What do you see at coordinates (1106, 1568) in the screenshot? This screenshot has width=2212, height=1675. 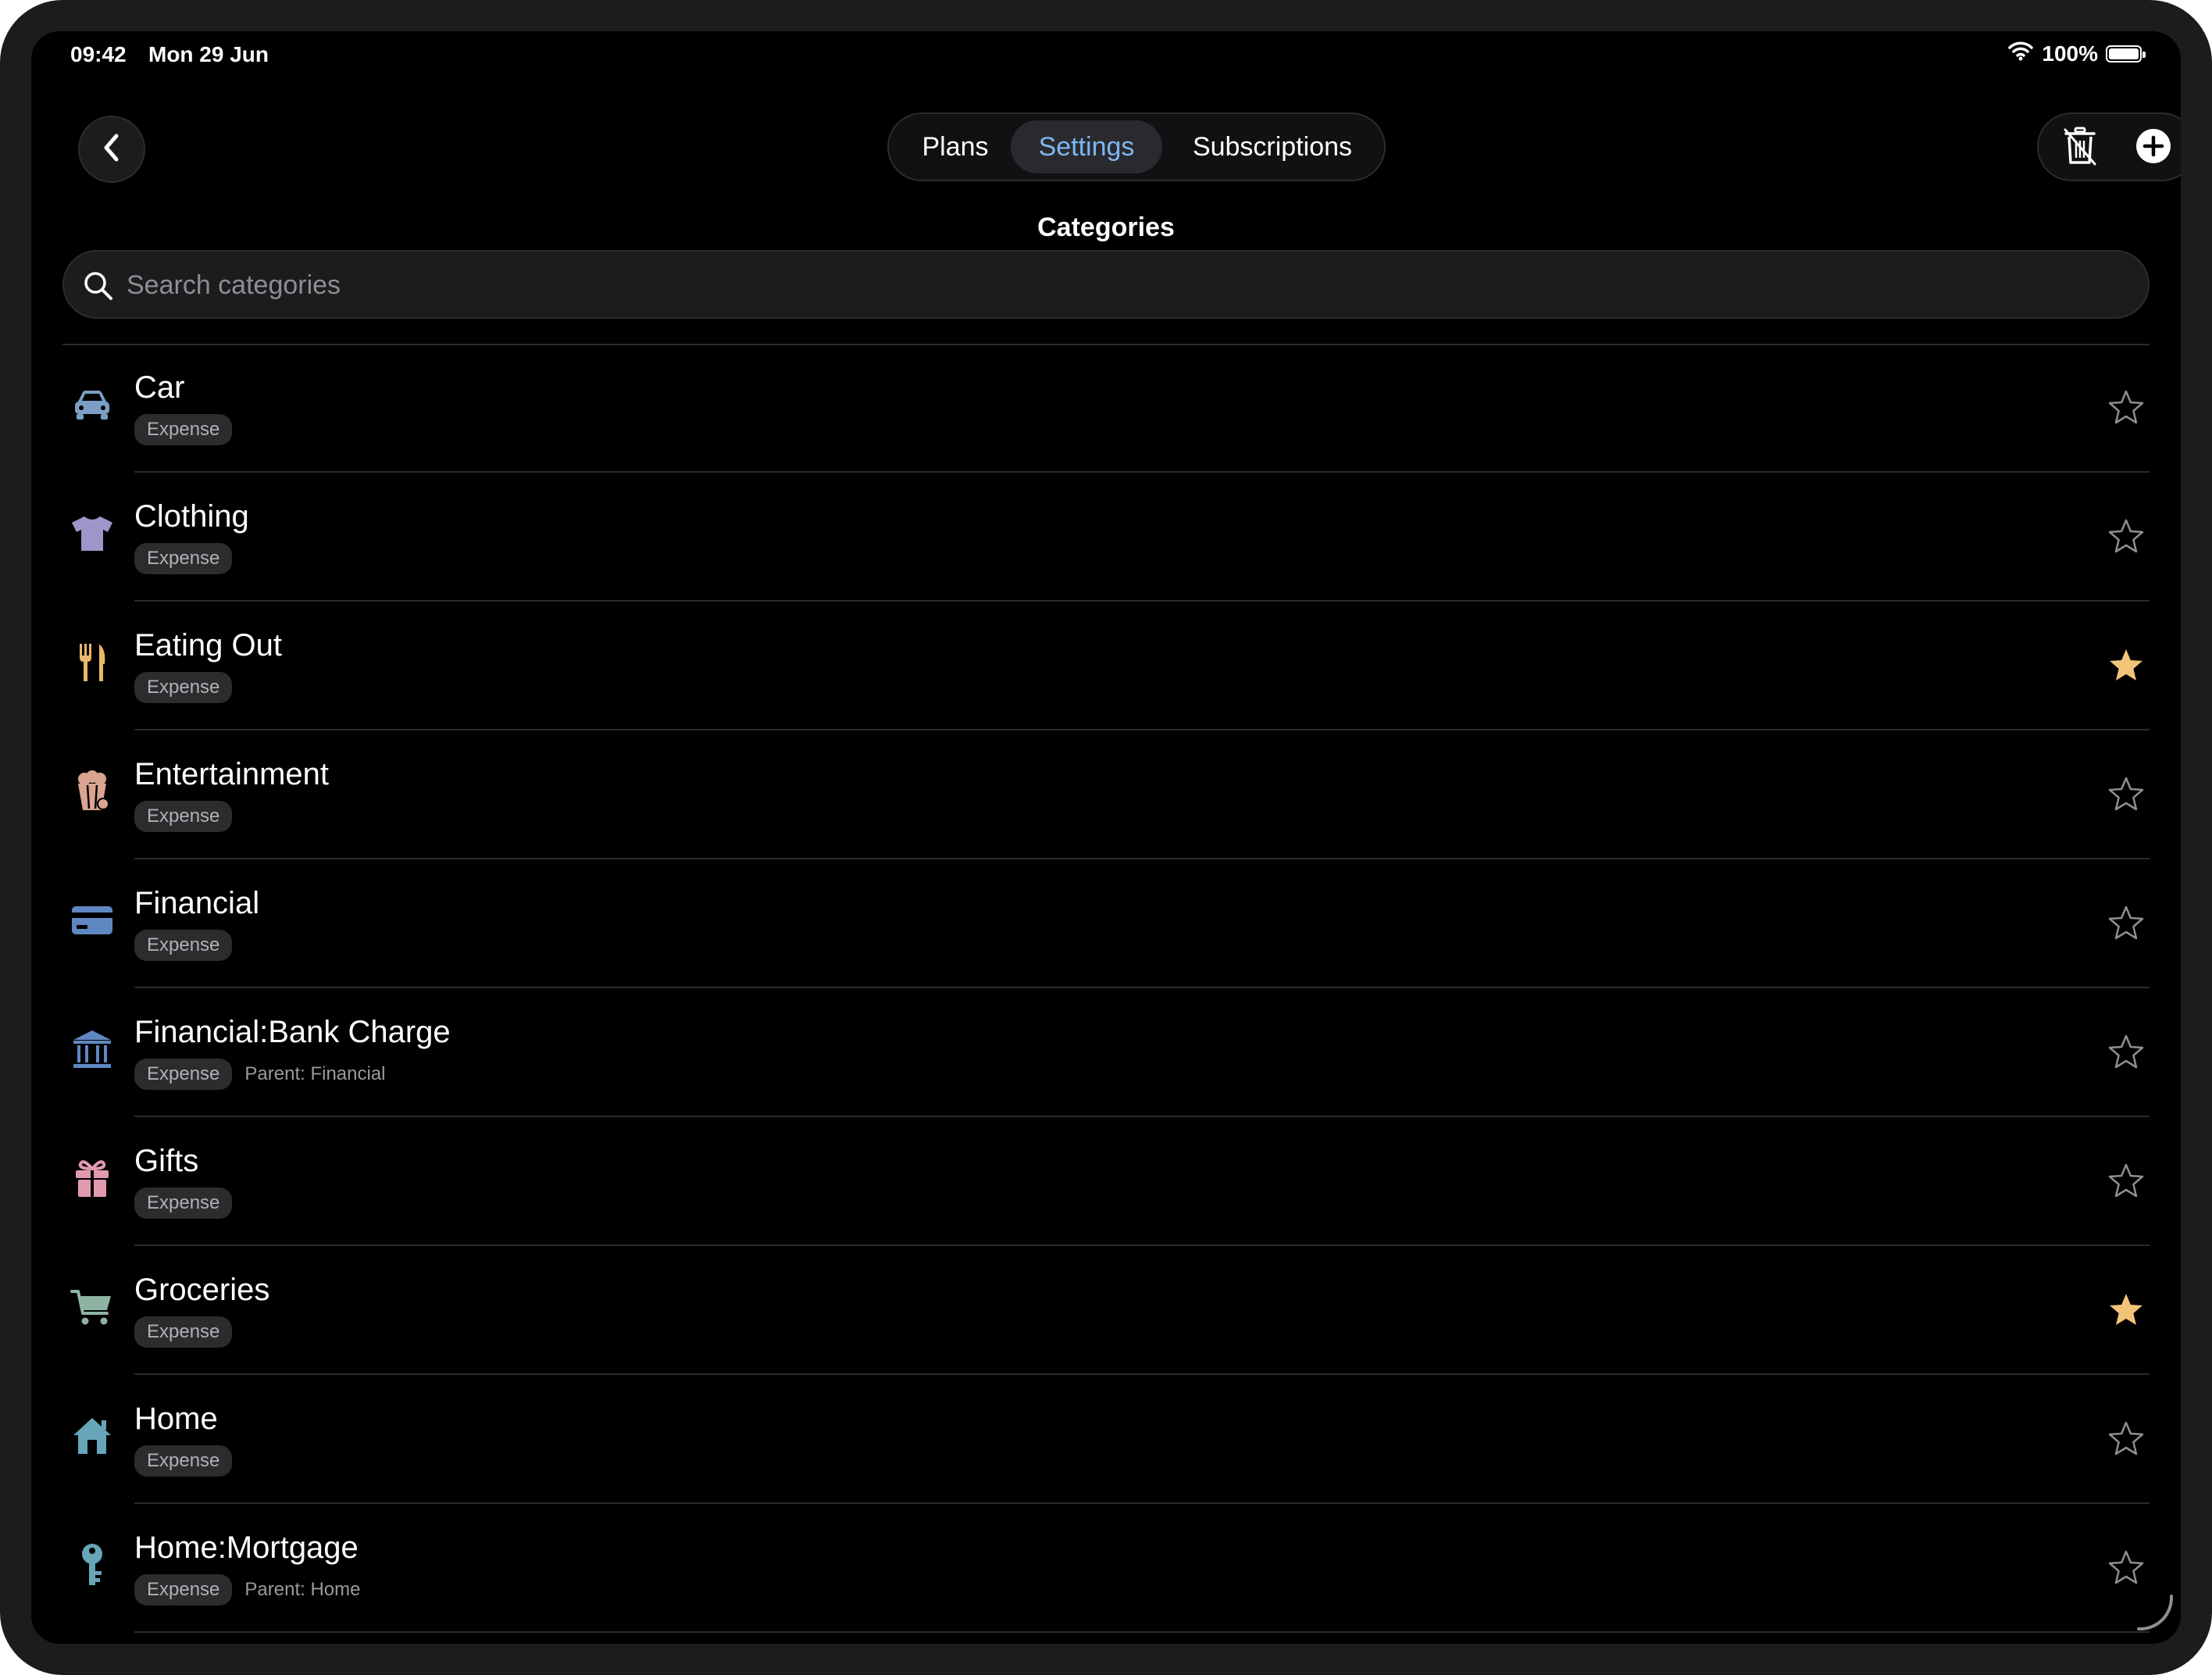 I see `category-row: Home:Mortgage Expense Parent: Home` at bounding box center [1106, 1568].